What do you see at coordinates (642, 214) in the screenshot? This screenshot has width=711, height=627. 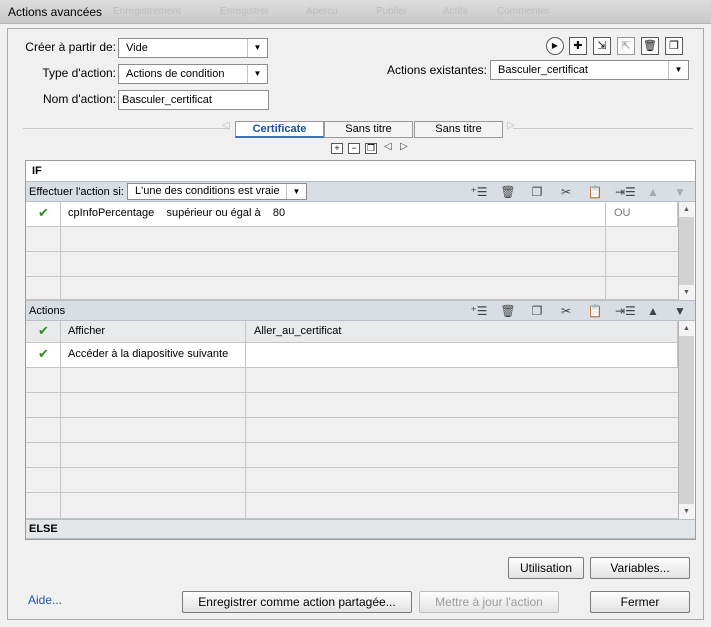 I see `condition-logic: OU` at bounding box center [642, 214].